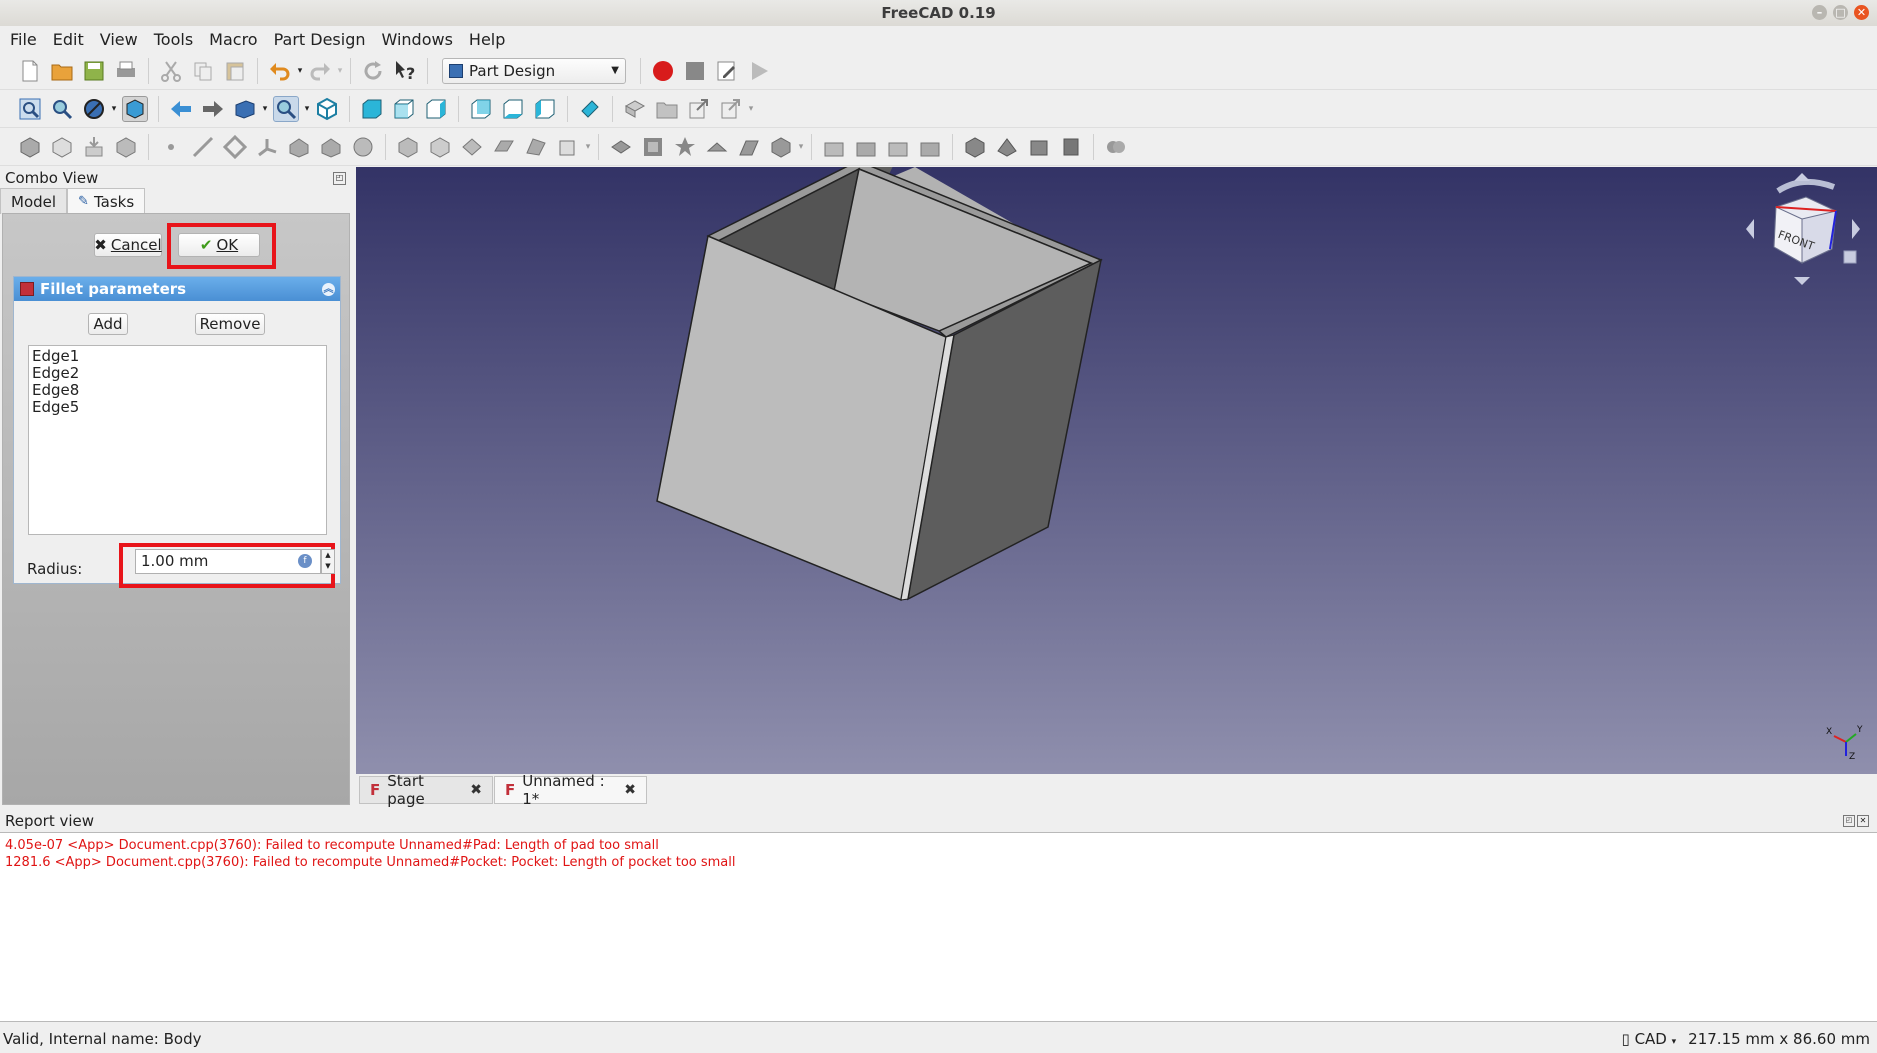 This screenshot has width=1877, height=1053. Describe the element at coordinates (177, 289) in the screenshot. I see `fillet-parameters-header: Fillet parameters ︽` at that location.